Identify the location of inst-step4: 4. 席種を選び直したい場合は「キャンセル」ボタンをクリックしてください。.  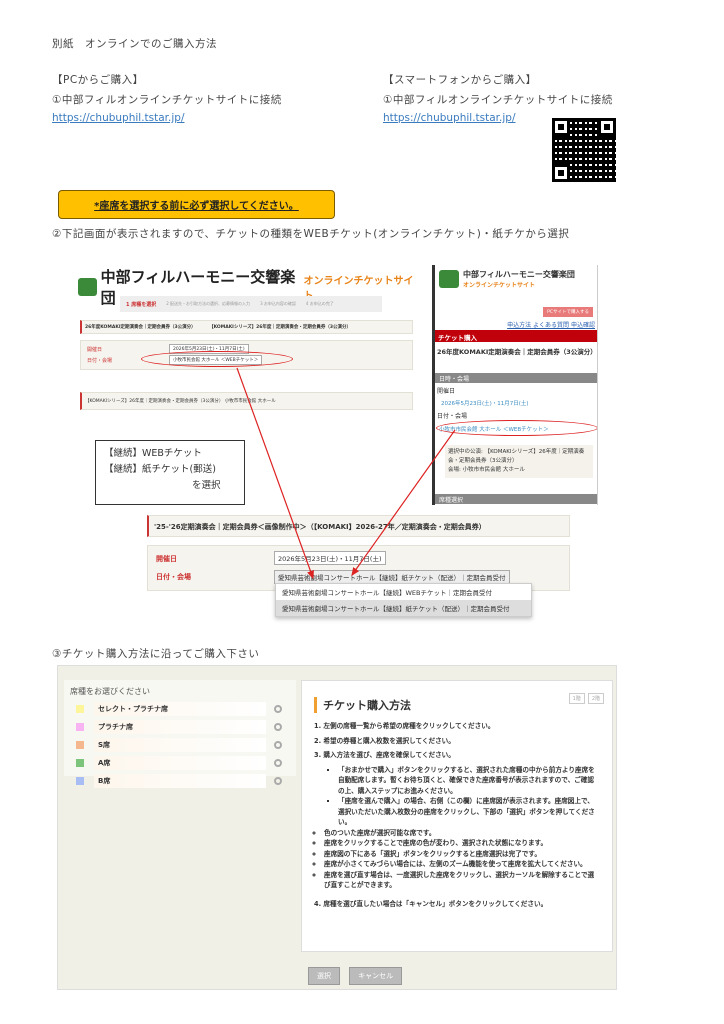
(431, 903).